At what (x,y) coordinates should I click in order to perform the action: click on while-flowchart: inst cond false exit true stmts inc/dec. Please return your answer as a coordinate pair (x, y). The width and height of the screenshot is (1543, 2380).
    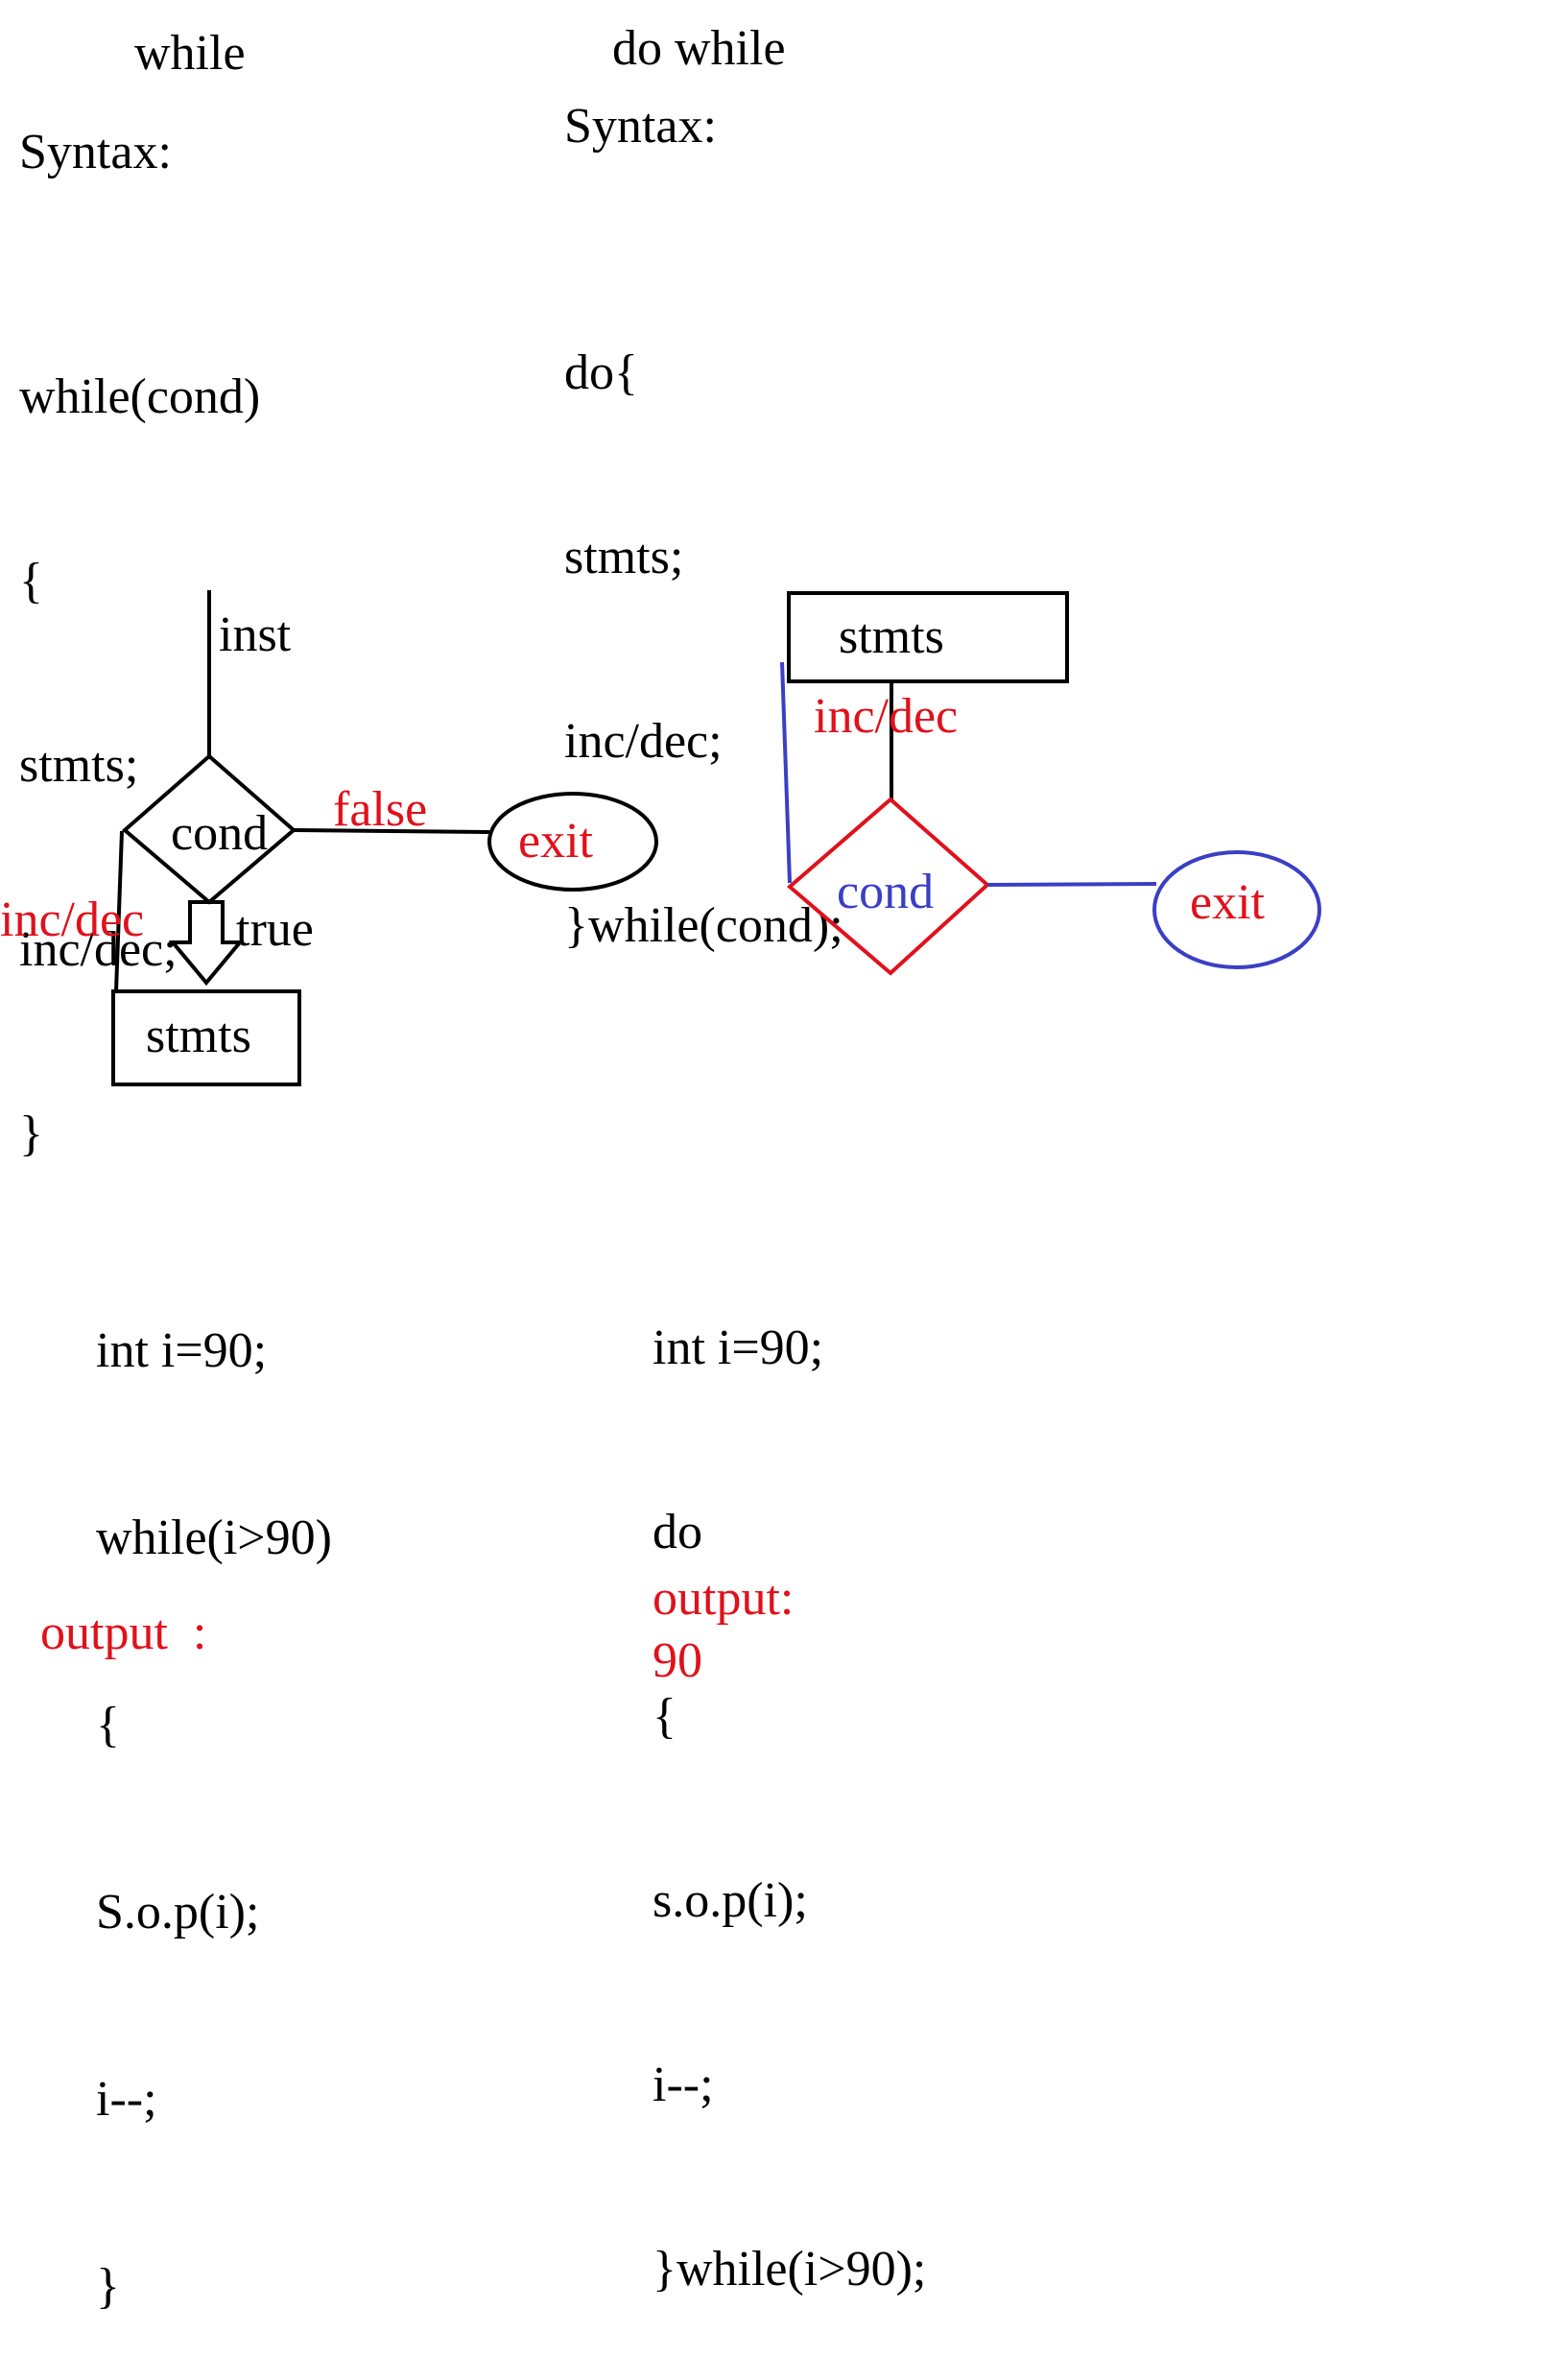
    Looking at the image, I should click on (329, 838).